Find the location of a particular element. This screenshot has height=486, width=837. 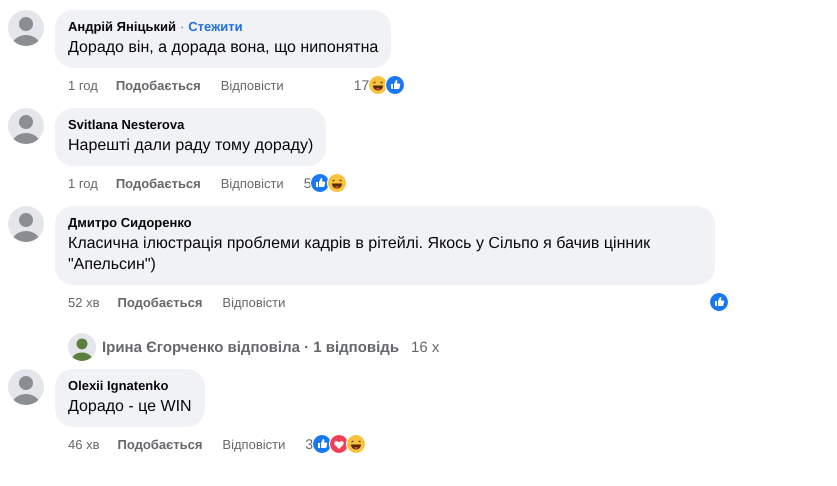

author-name: Olexii Ignatenko is located at coordinates (118, 385).